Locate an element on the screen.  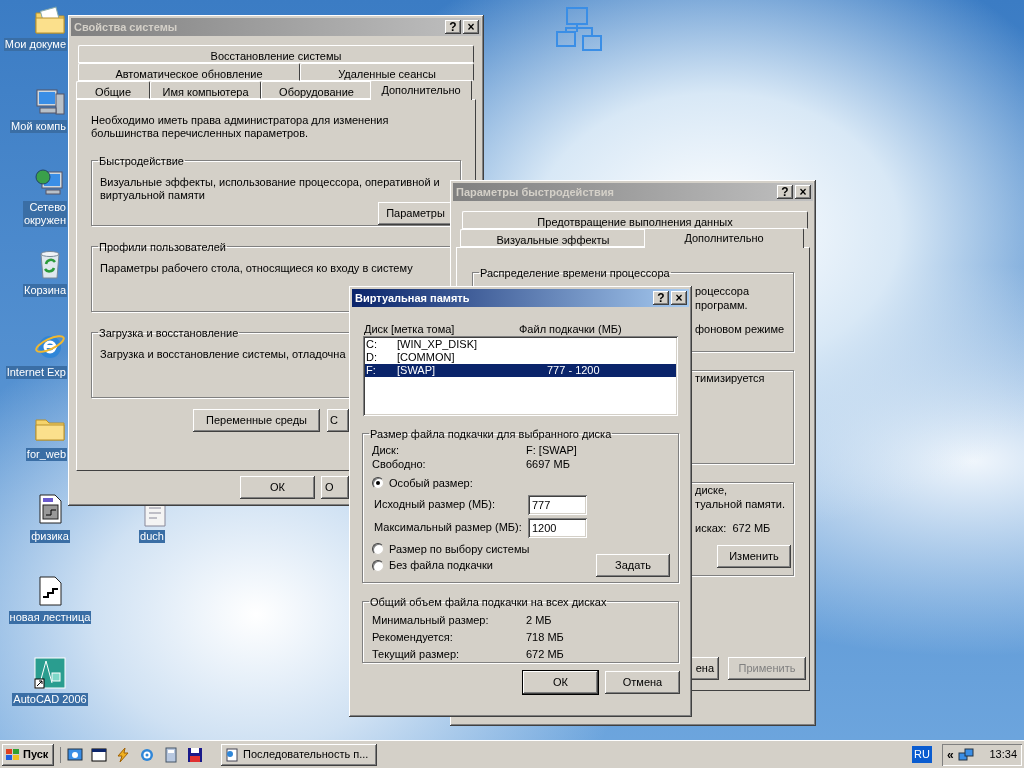
window-icon is located at coordinates (99, 754).